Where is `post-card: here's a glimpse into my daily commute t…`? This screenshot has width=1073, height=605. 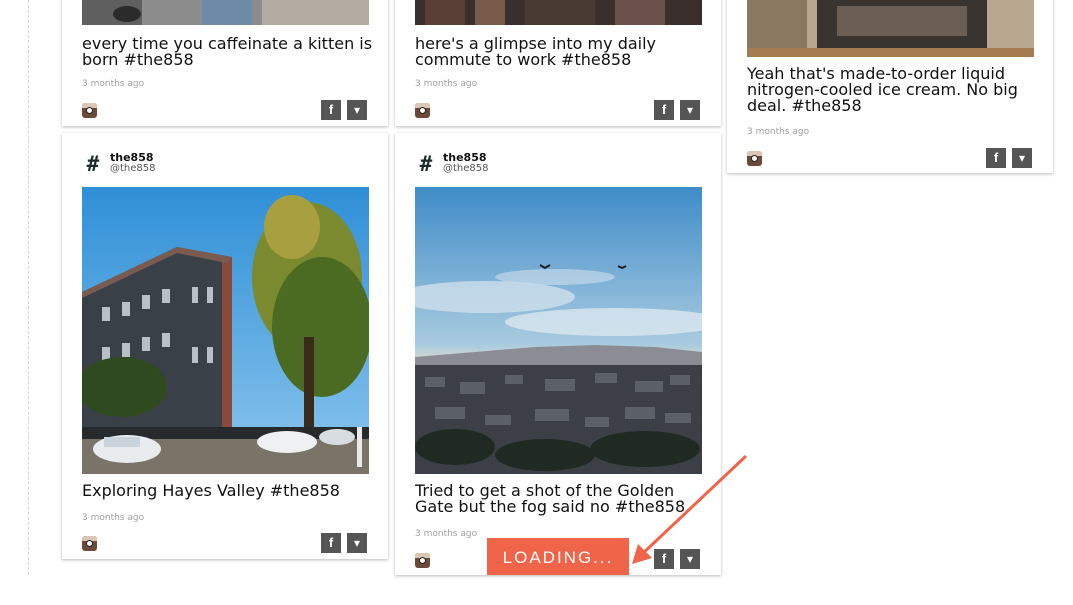
post-card: here's a glimpse into my daily commute t… is located at coordinates (558, 63).